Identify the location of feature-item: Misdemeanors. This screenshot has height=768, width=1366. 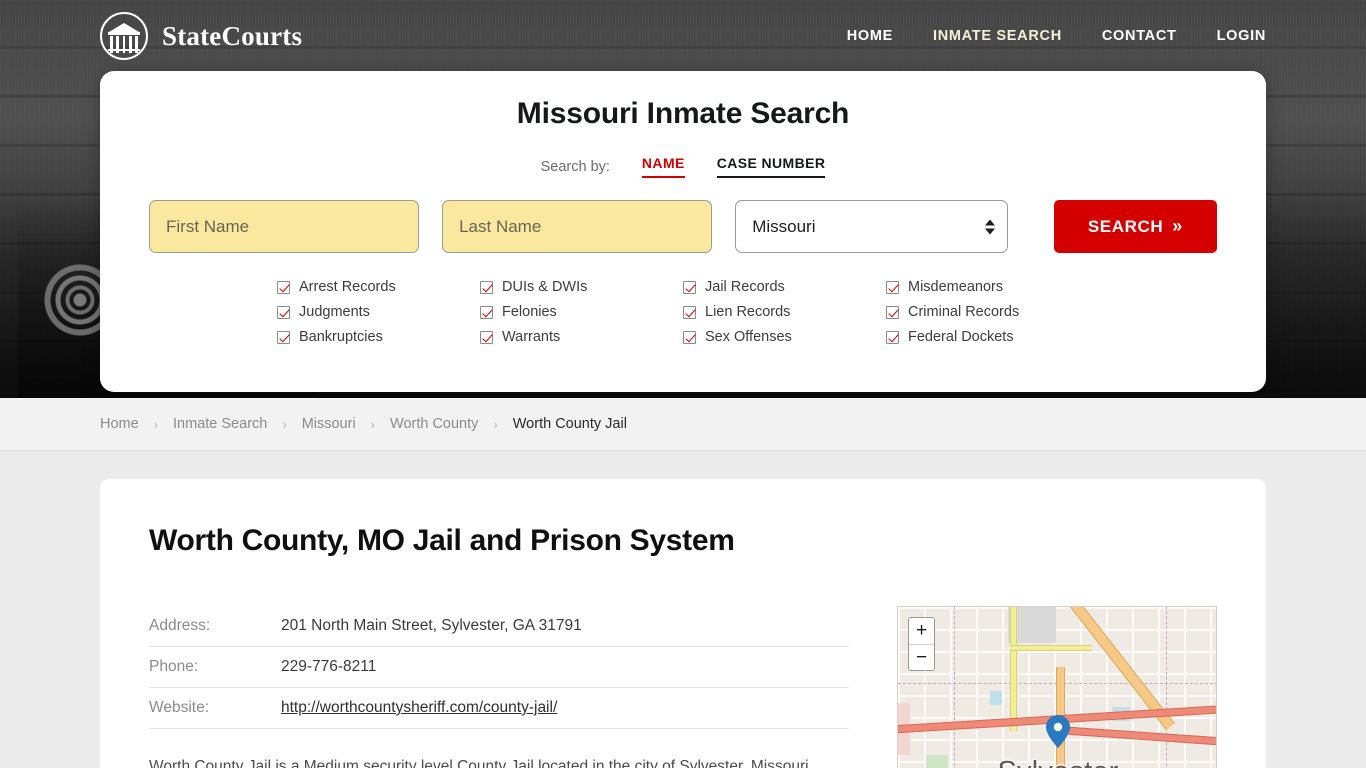
(987, 287).